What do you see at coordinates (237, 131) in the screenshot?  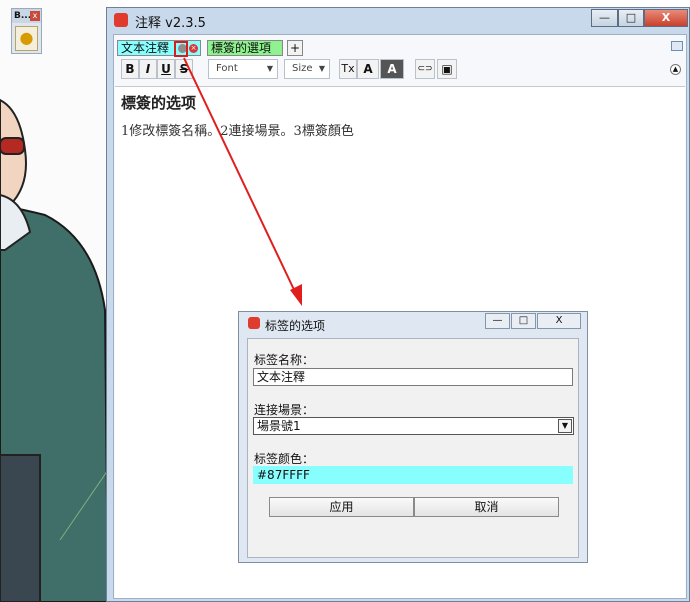 I see `document-text: 1修改標簽名稱。2連接場景。3標簽顏色` at bounding box center [237, 131].